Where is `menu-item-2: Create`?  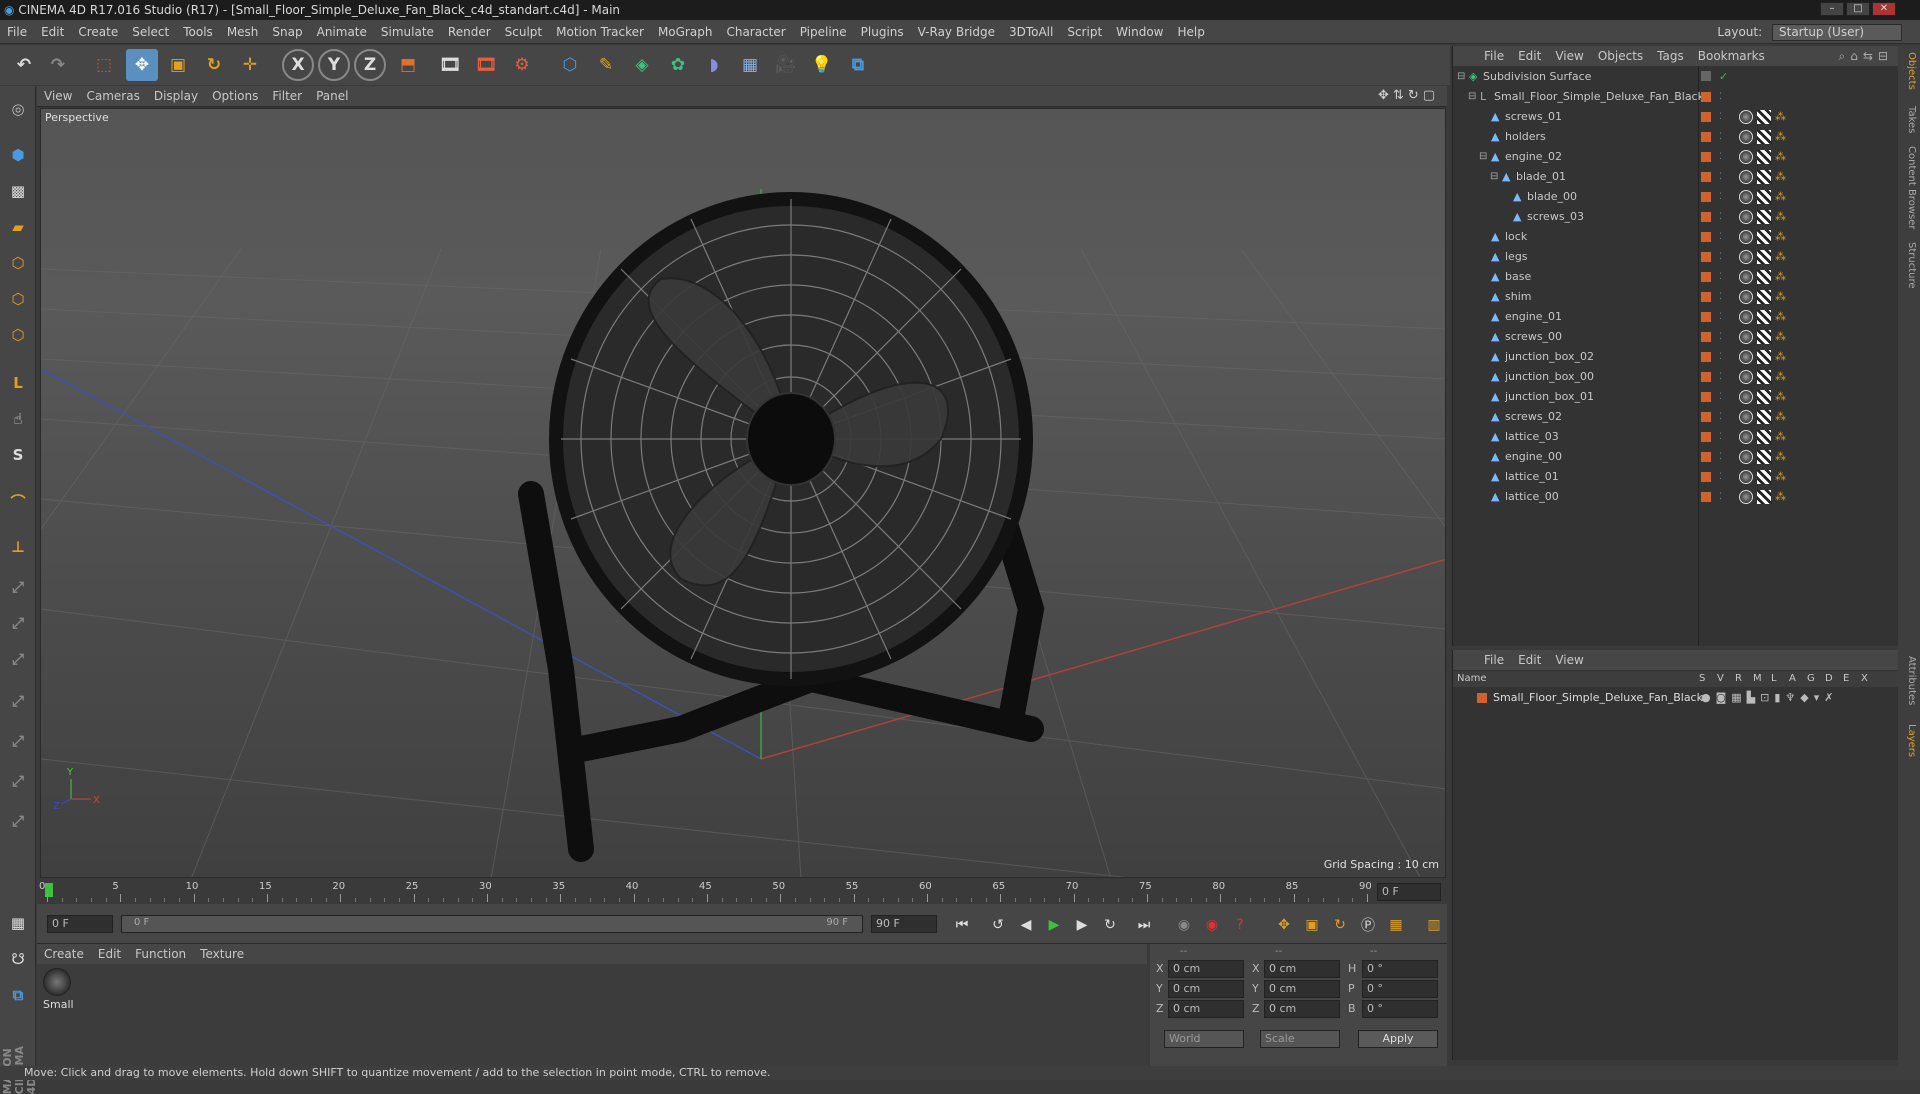 menu-item-2: Create is located at coordinates (98, 32).